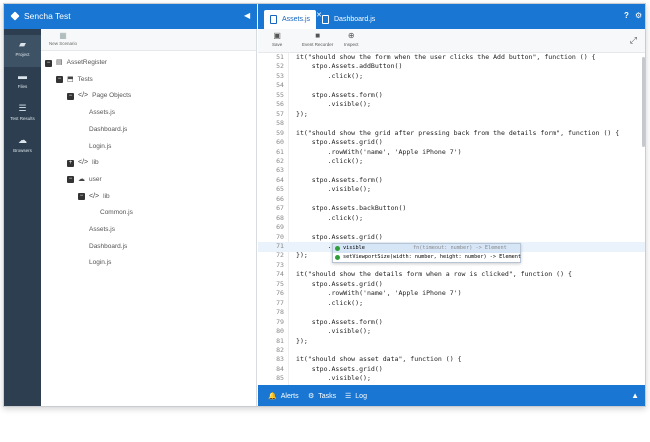  I want to click on chevron-up-icon: ▲, so click(635, 395).